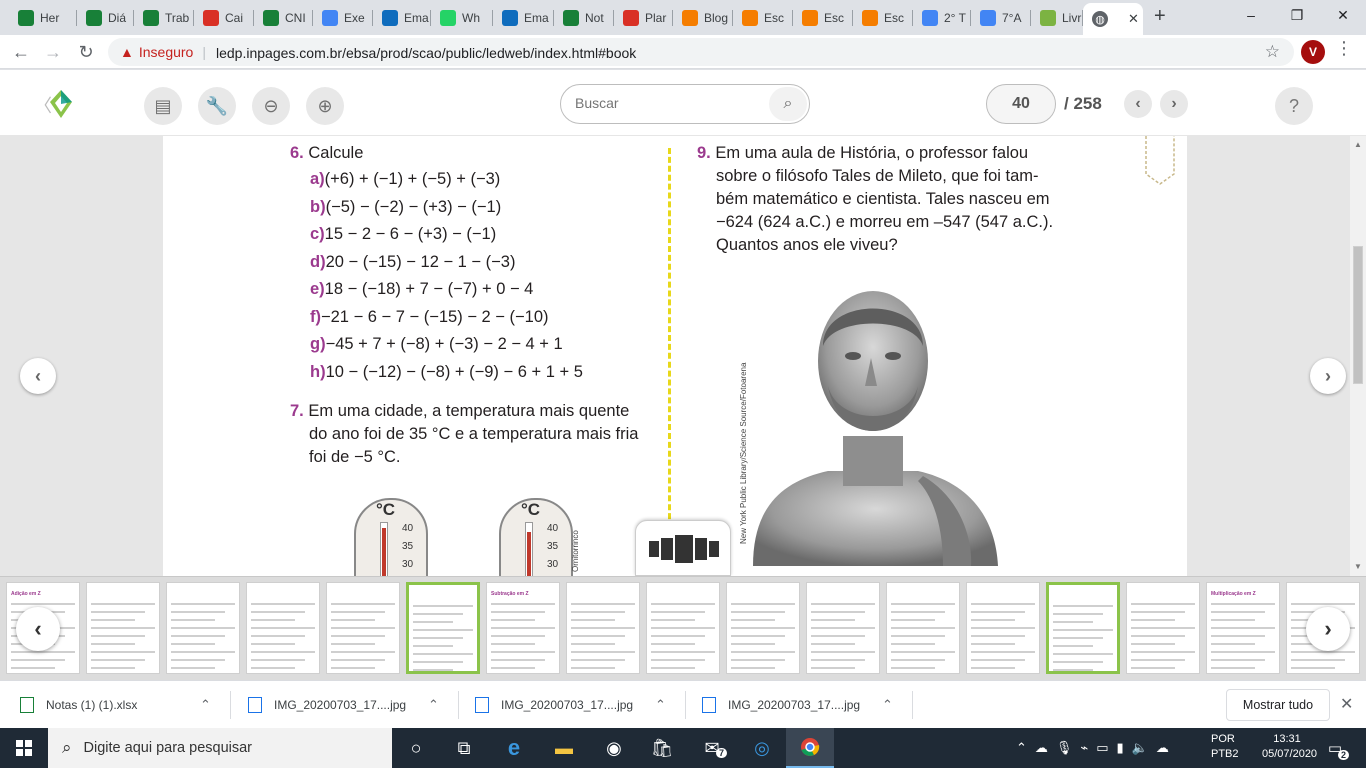 This screenshot has height=768, width=1366. Describe the element at coordinates (683, 548) in the screenshot. I see `thumbnail-toggle-button` at that location.